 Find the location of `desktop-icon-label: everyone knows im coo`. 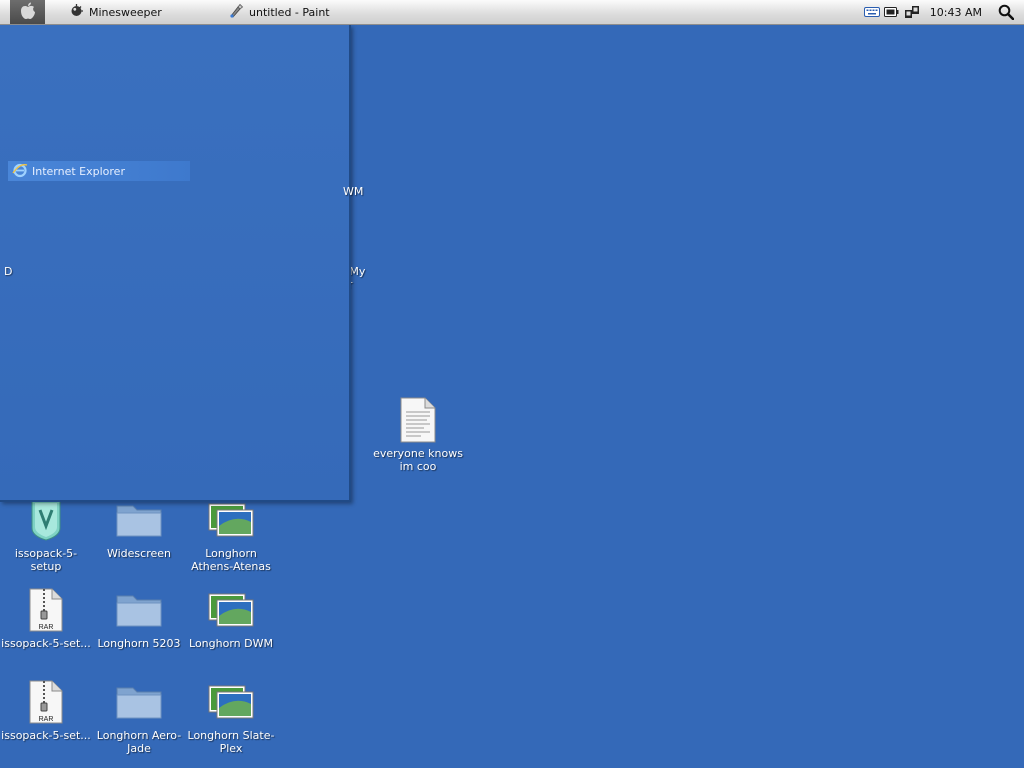

desktop-icon-label: everyone knows im coo is located at coordinates (418, 460).